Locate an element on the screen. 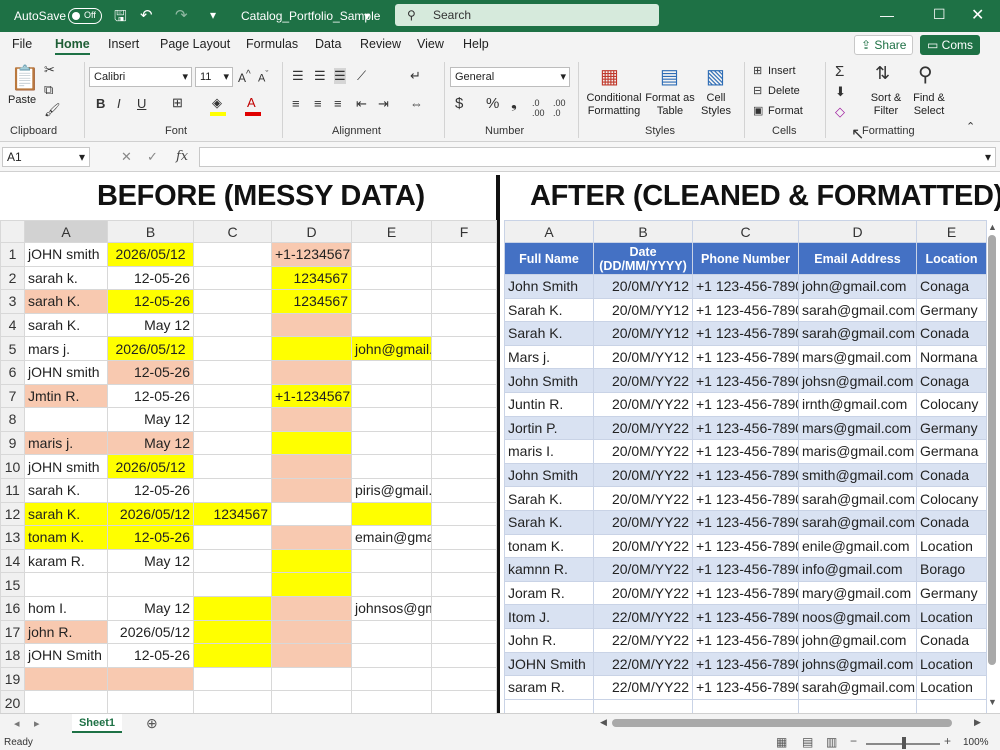 This screenshot has width=1000, height=750. column-header: A is located at coordinates (66, 231).